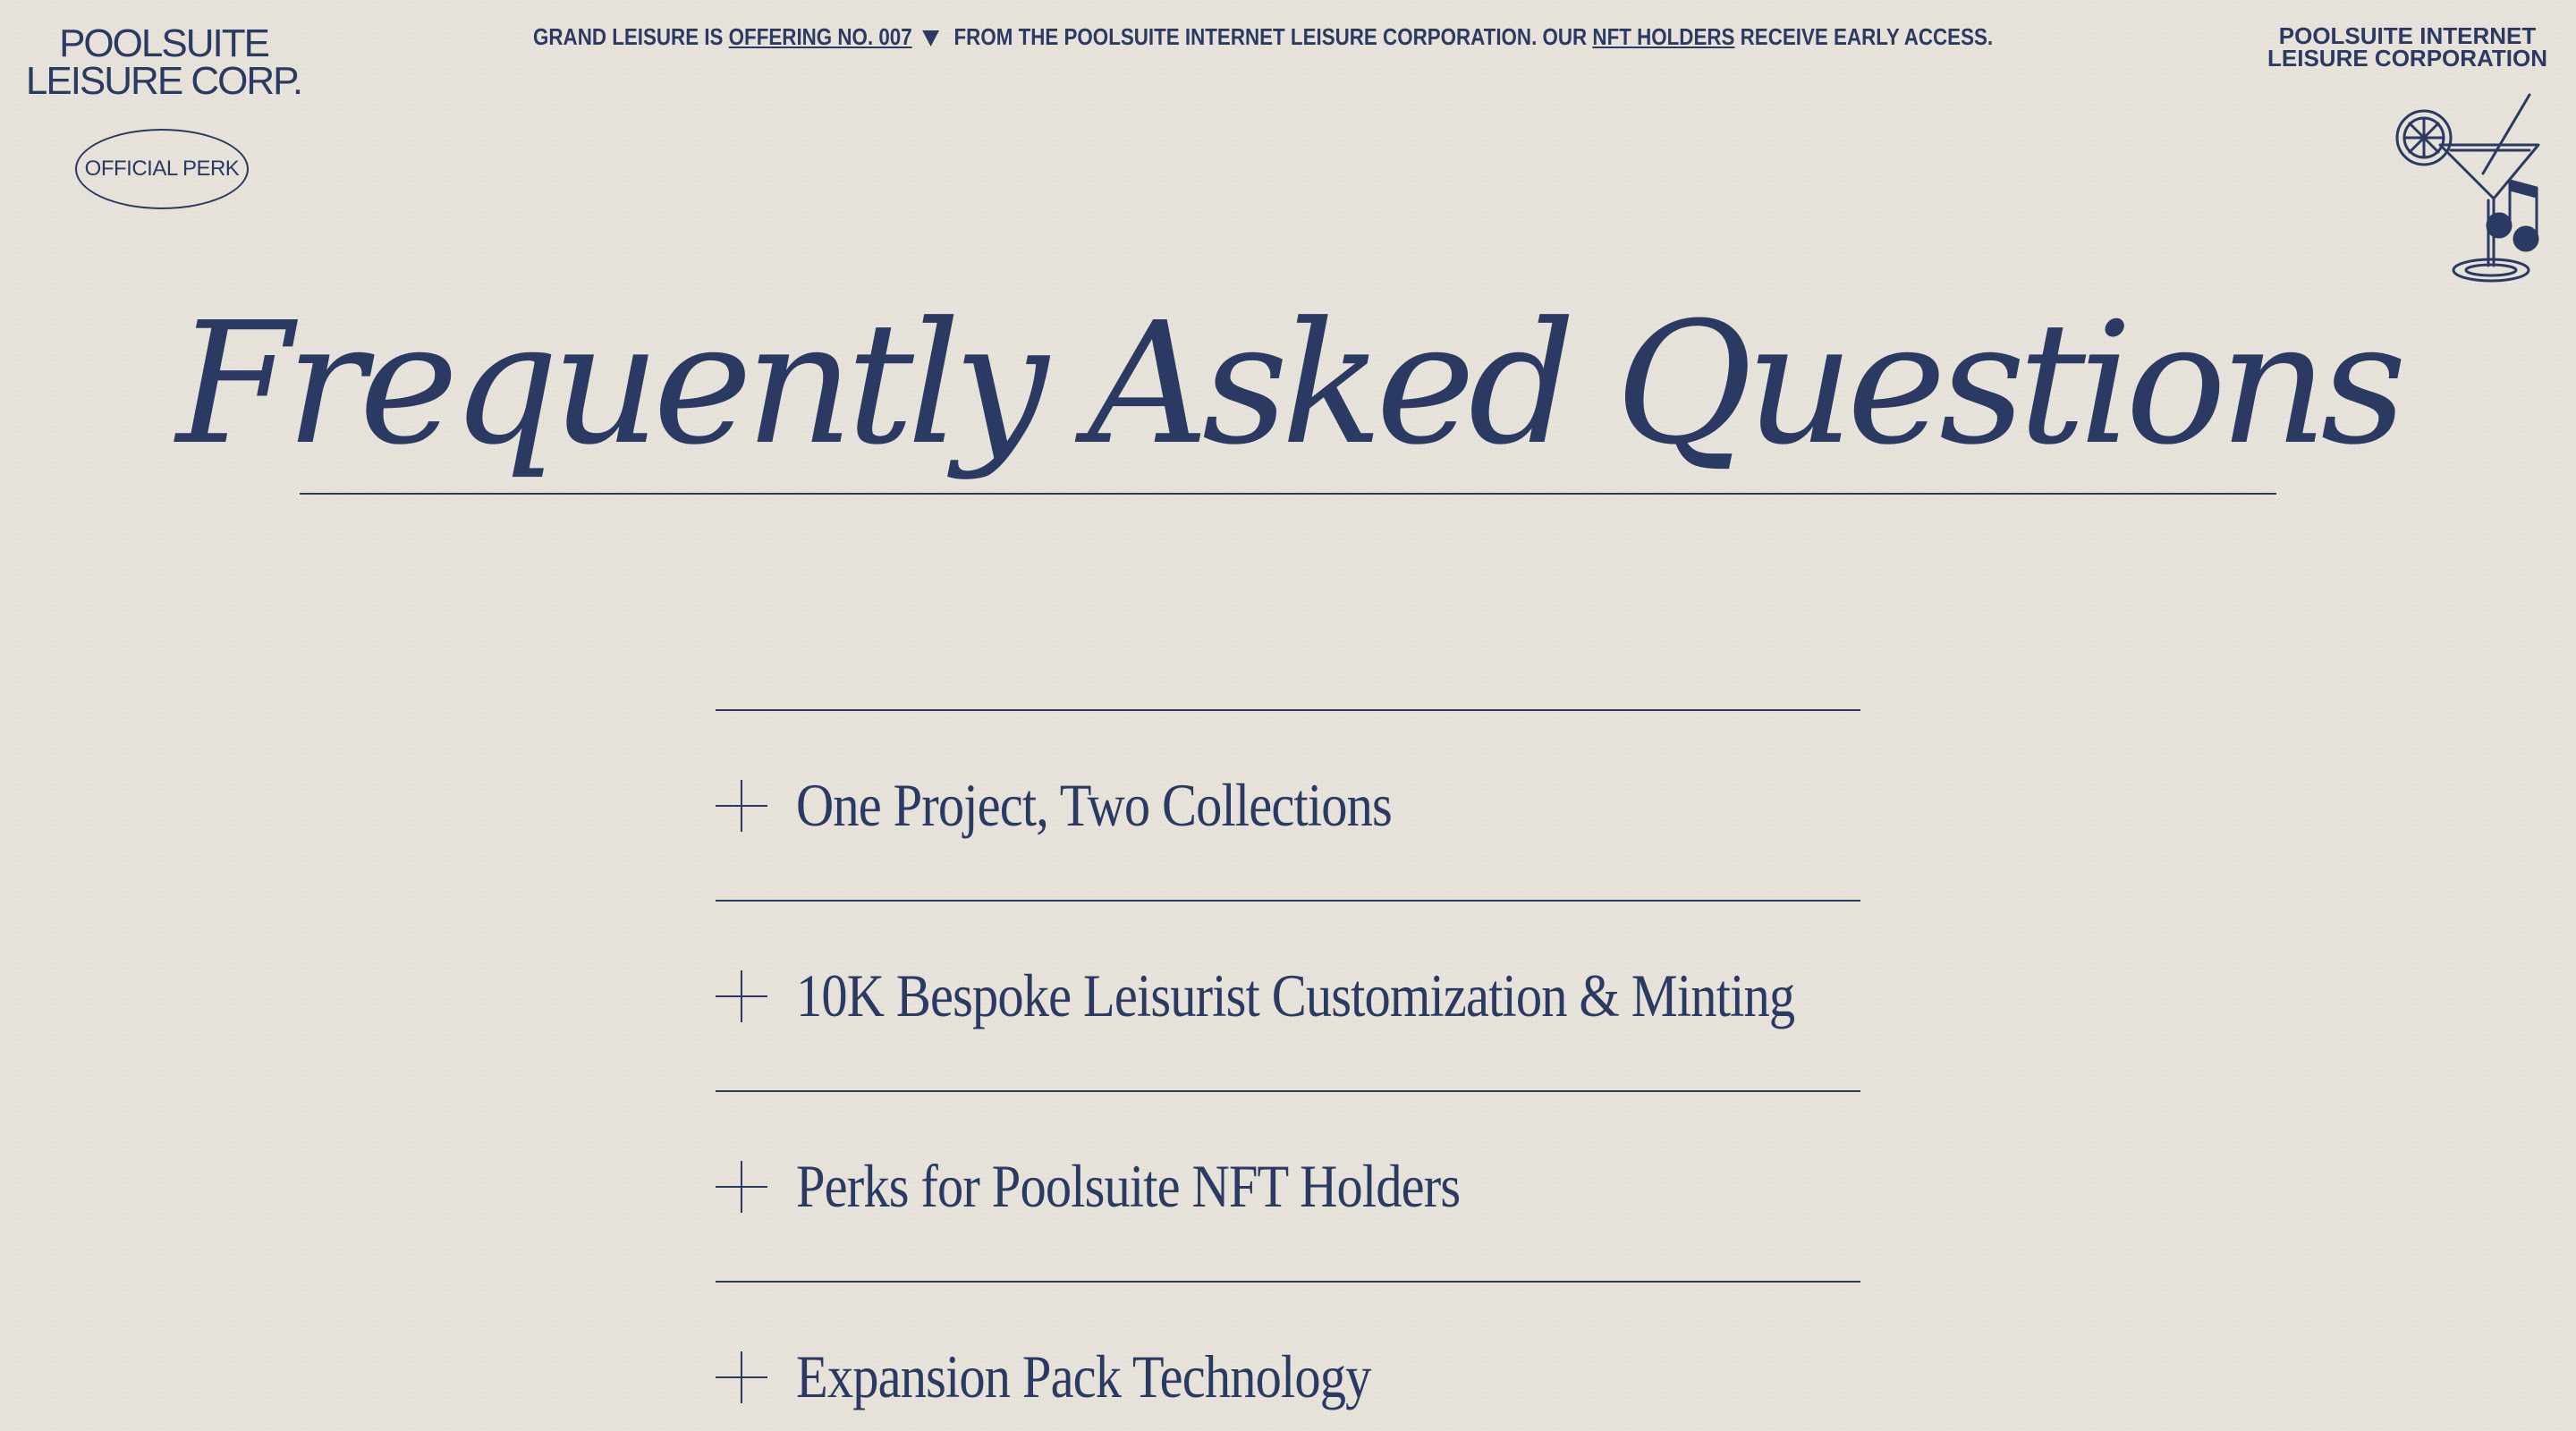  Describe the element at coordinates (1867, 36) in the screenshot. I see `banner-text-3: RECEIVE EARLY ACCESS.` at that location.